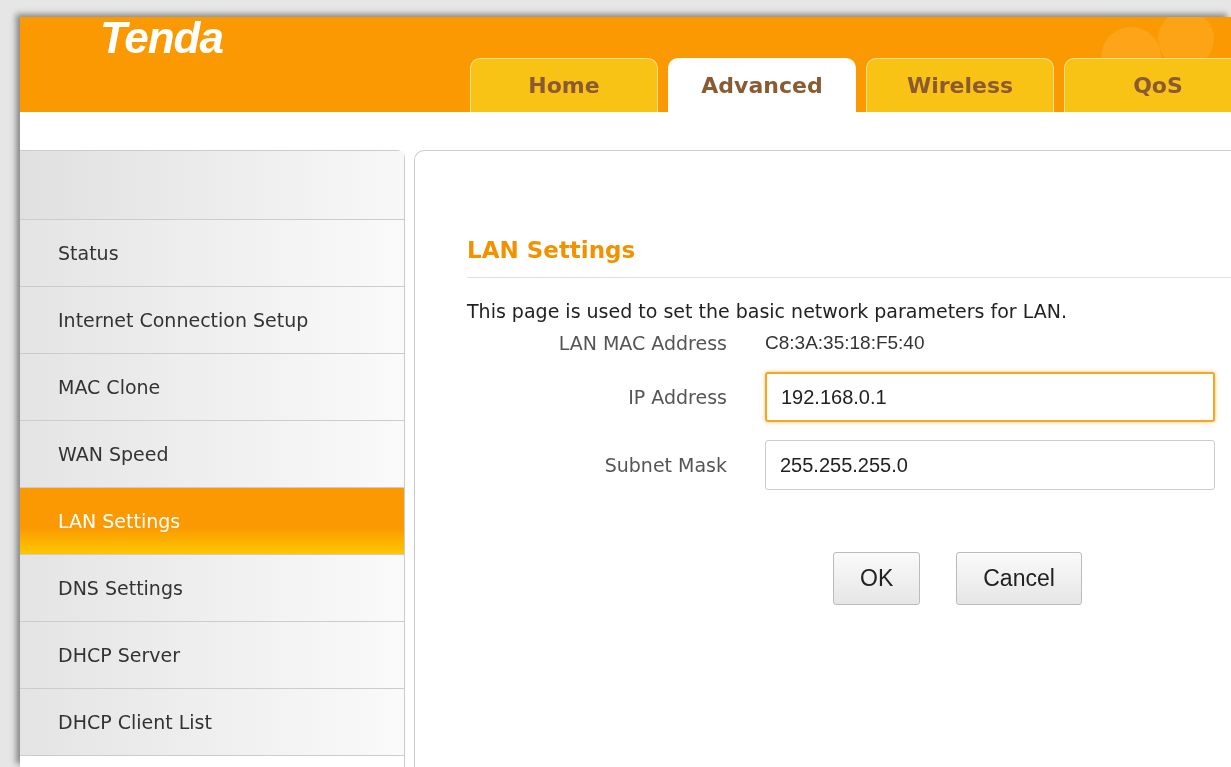  I want to click on sidebar-item: Status, so click(212, 253).